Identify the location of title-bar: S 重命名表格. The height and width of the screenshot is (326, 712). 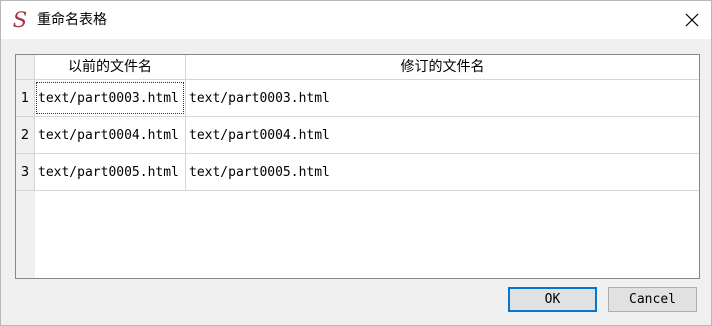
(356, 20).